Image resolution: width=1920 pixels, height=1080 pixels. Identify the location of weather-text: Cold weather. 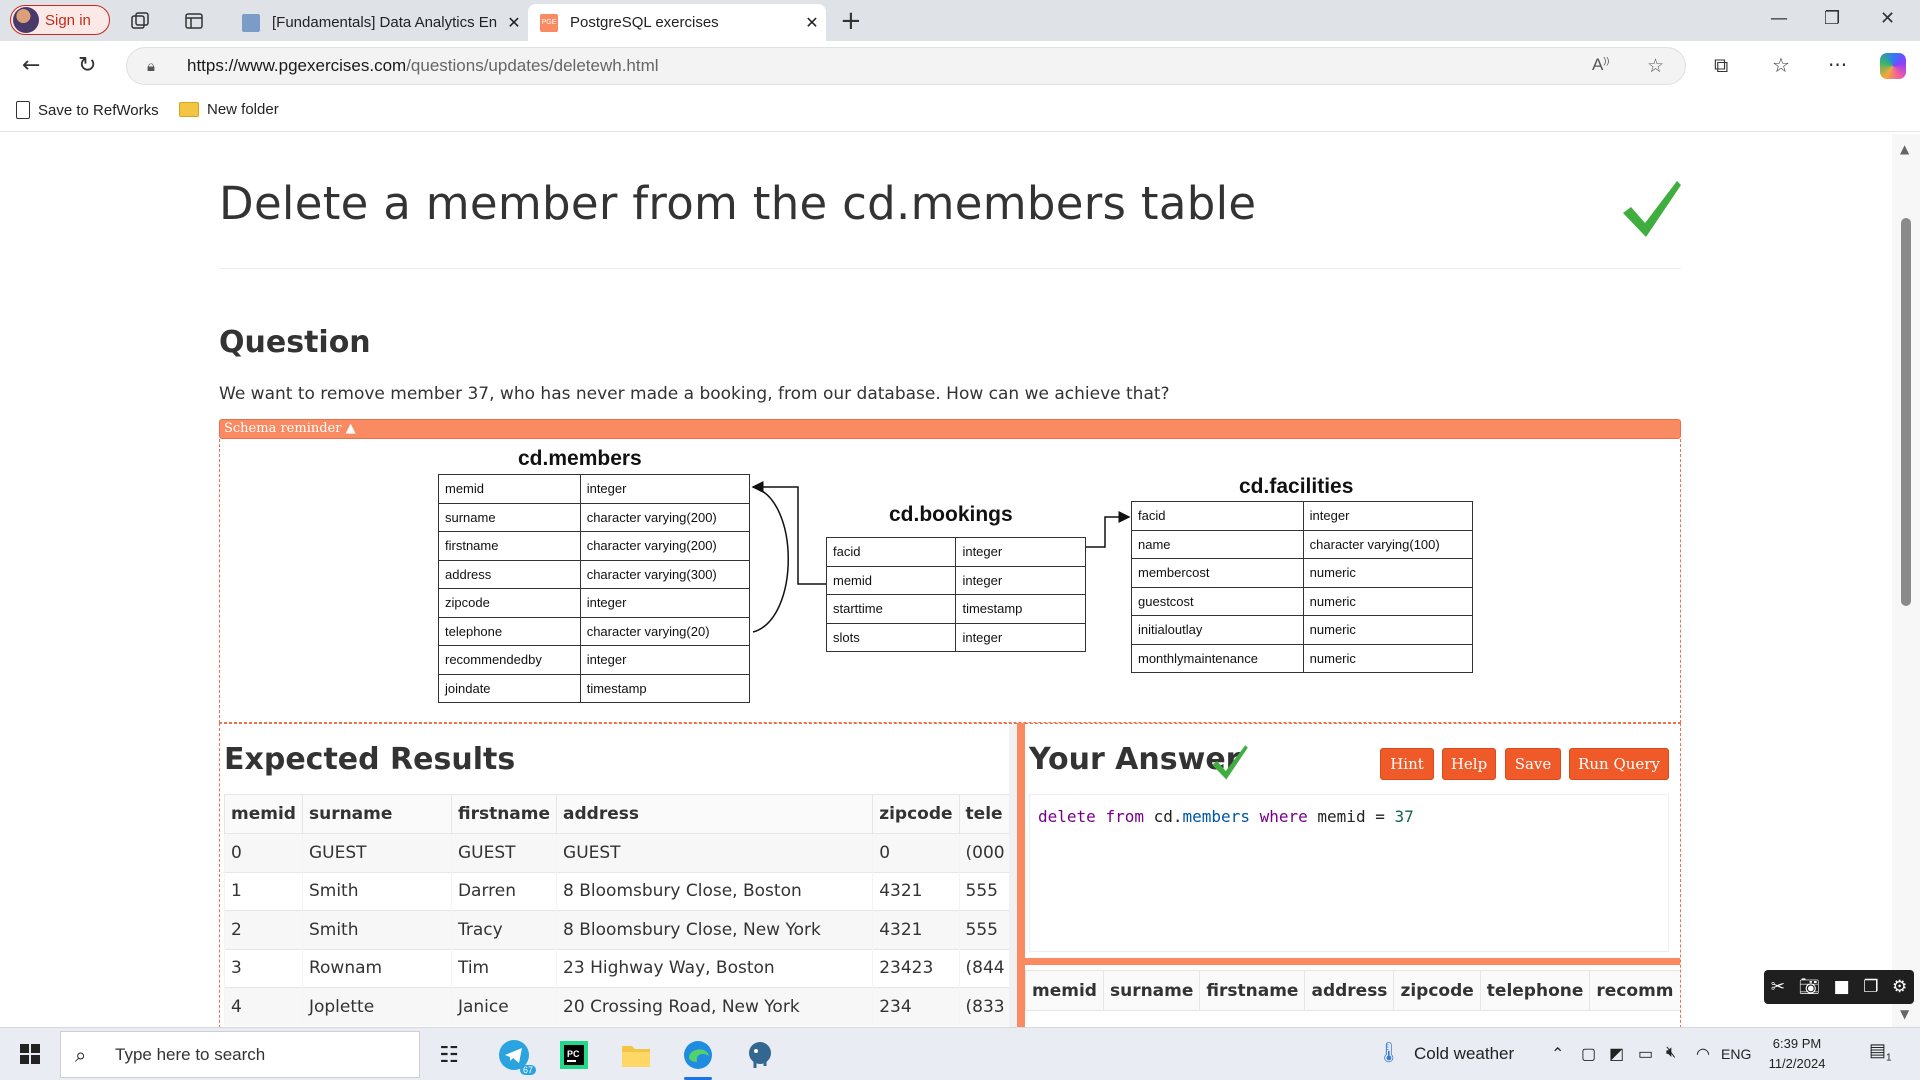
(1464, 1054).